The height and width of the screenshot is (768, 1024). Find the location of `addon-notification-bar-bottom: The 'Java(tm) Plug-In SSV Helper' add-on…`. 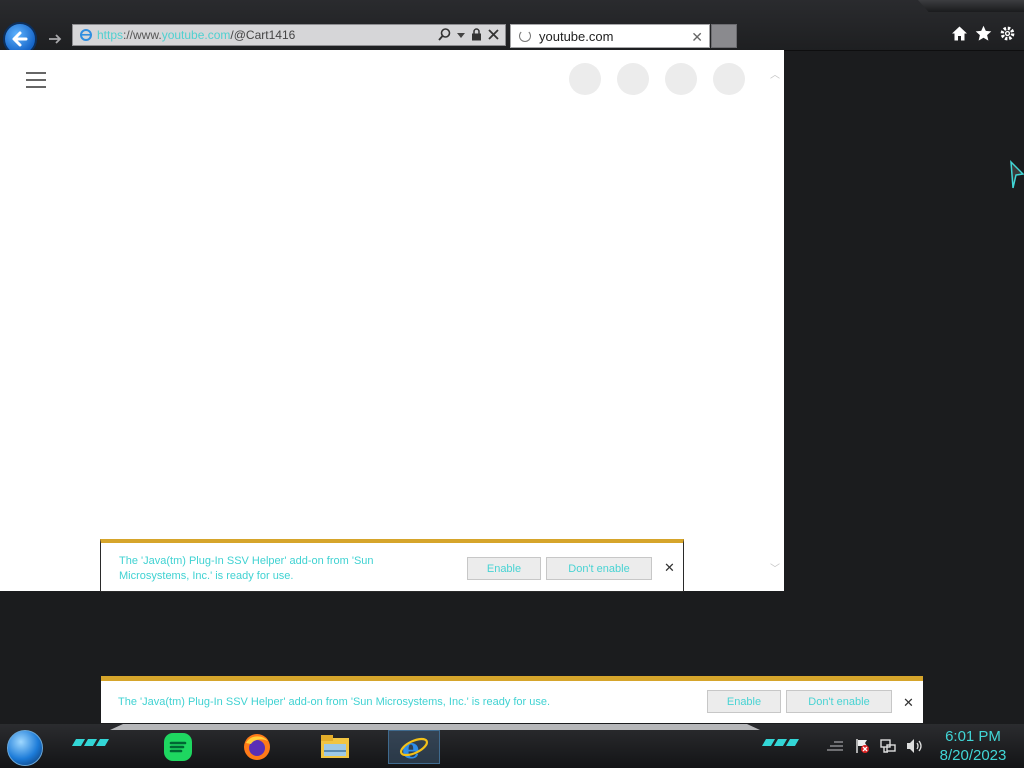

addon-notification-bar-bottom: The 'Java(tm) Plug-In SSV Helper' add-on… is located at coordinates (512, 699).